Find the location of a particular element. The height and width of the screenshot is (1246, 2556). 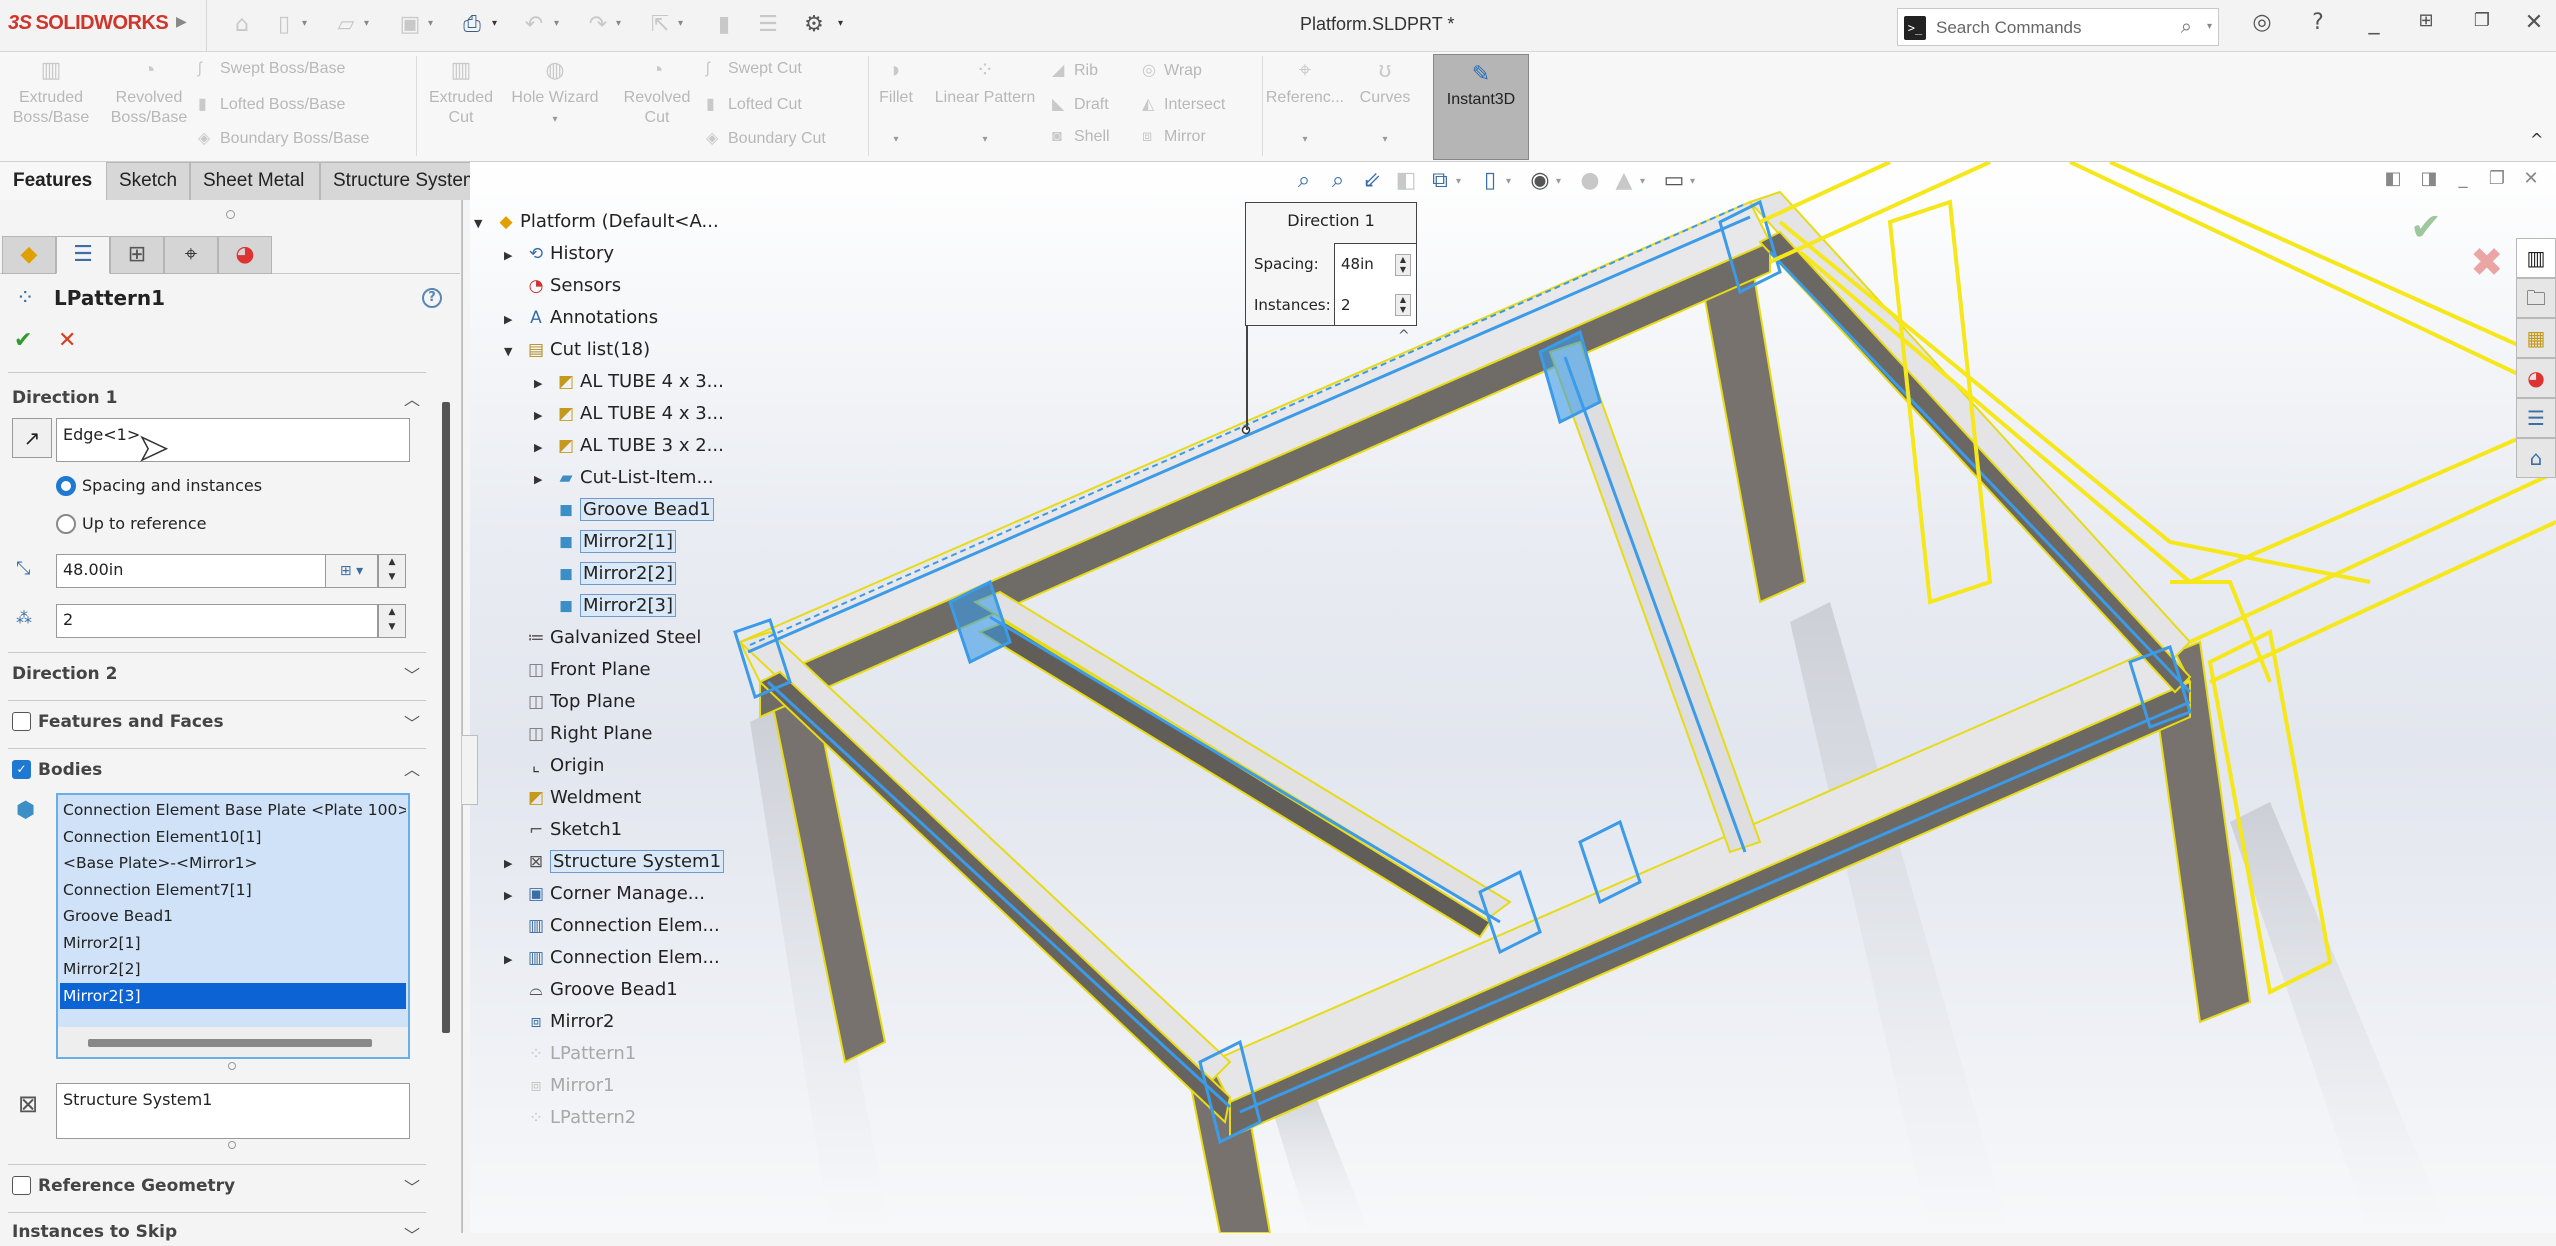

linear-pattern-button: ⁘ Linear Pattern ▾ is located at coordinates (985, 104).